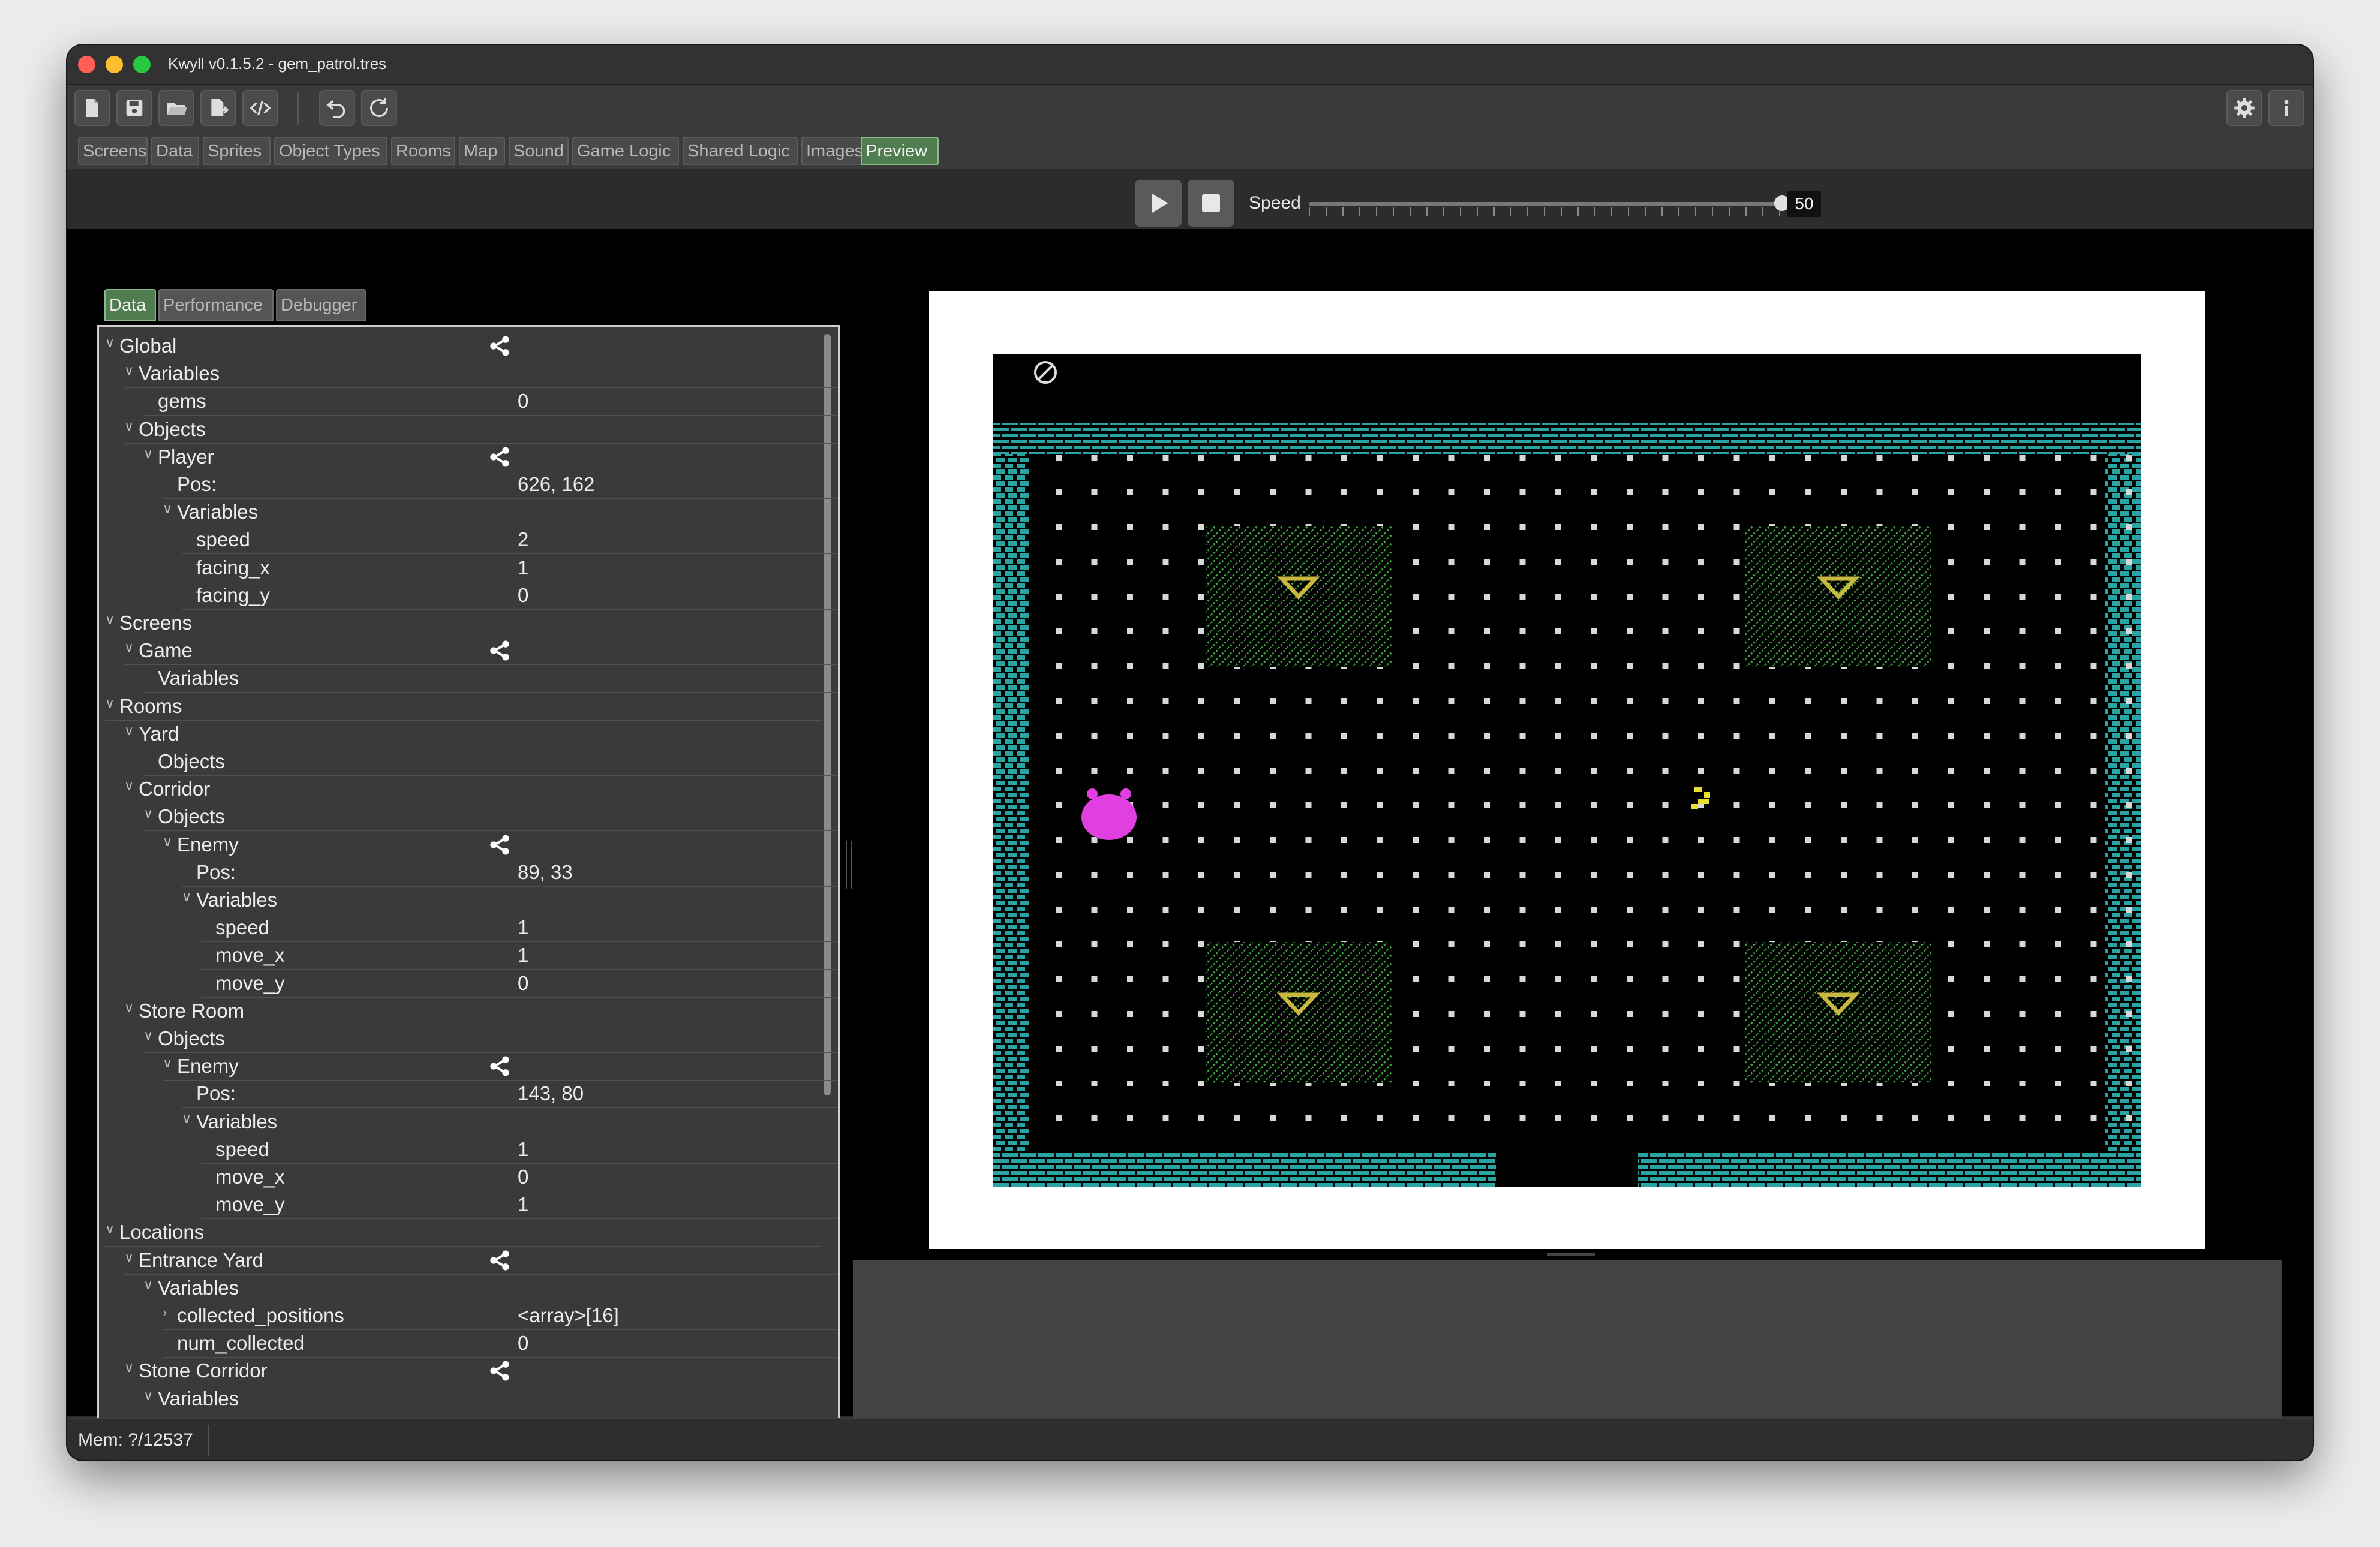 The width and height of the screenshot is (2380, 1547). I want to click on chevron-right-icon: ›, so click(165, 1313).